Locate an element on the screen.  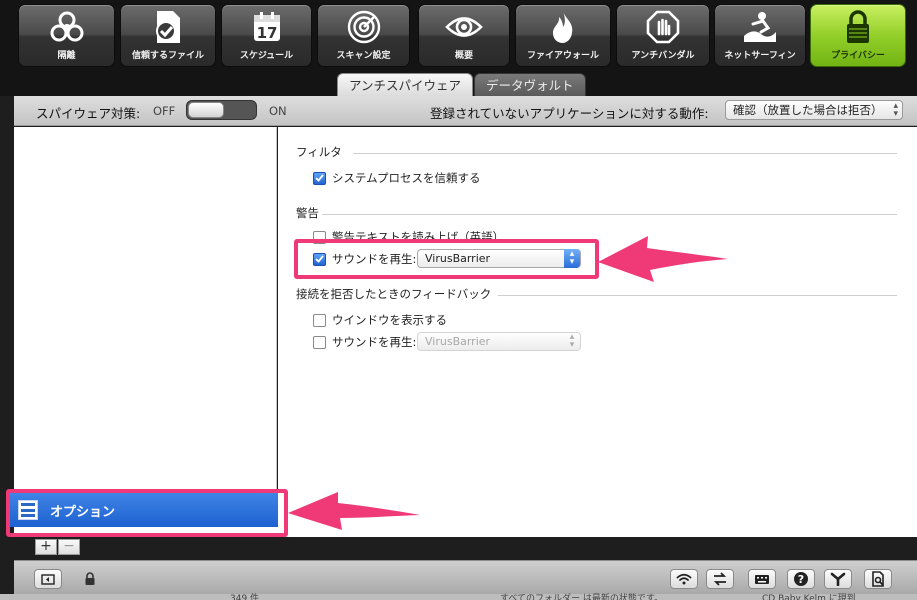
sync-button is located at coordinates (720, 579).